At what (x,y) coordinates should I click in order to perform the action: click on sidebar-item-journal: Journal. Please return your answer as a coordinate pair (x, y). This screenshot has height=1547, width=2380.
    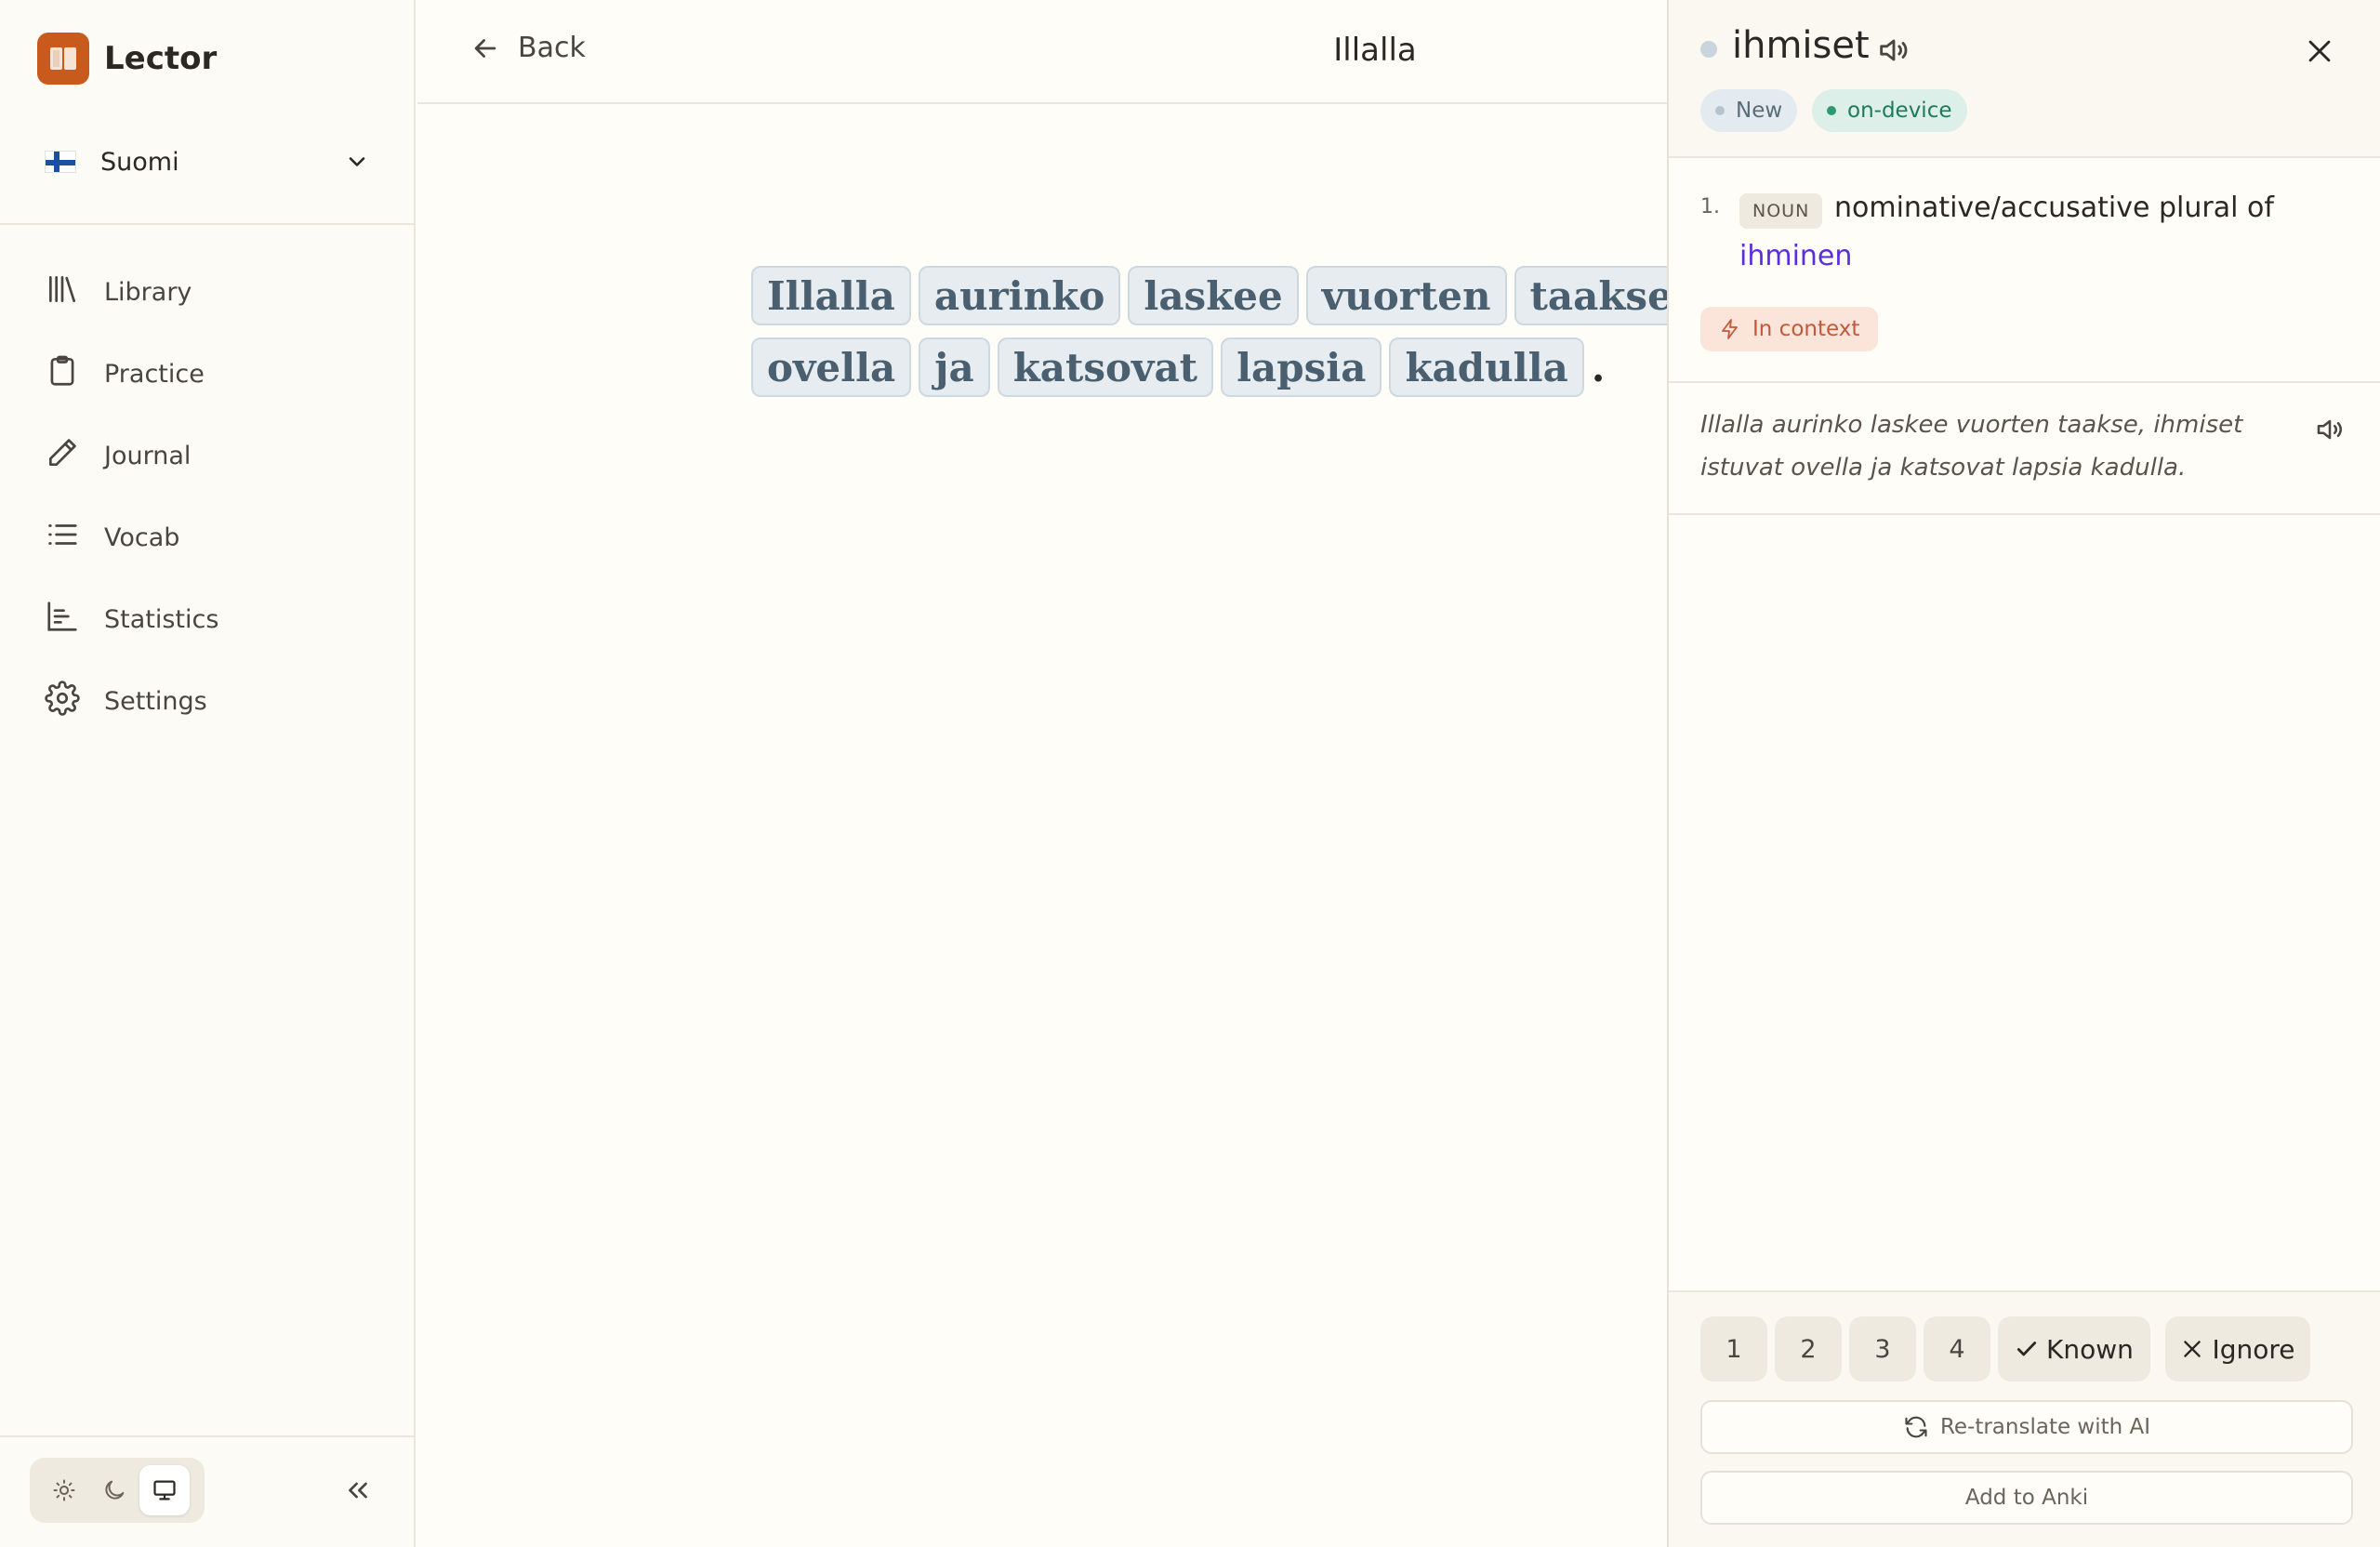
    Looking at the image, I should click on (208, 455).